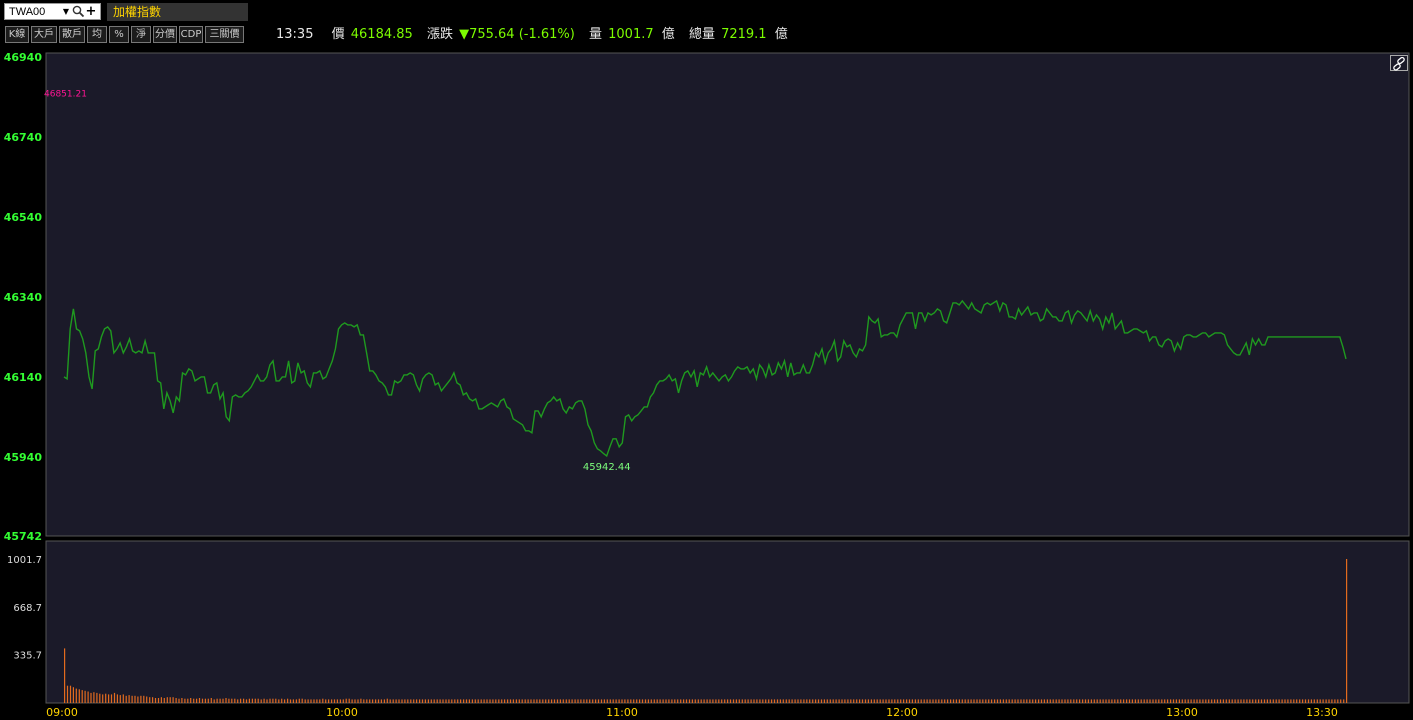 The height and width of the screenshot is (720, 1413). I want to click on average-button: 均, so click(97, 34).